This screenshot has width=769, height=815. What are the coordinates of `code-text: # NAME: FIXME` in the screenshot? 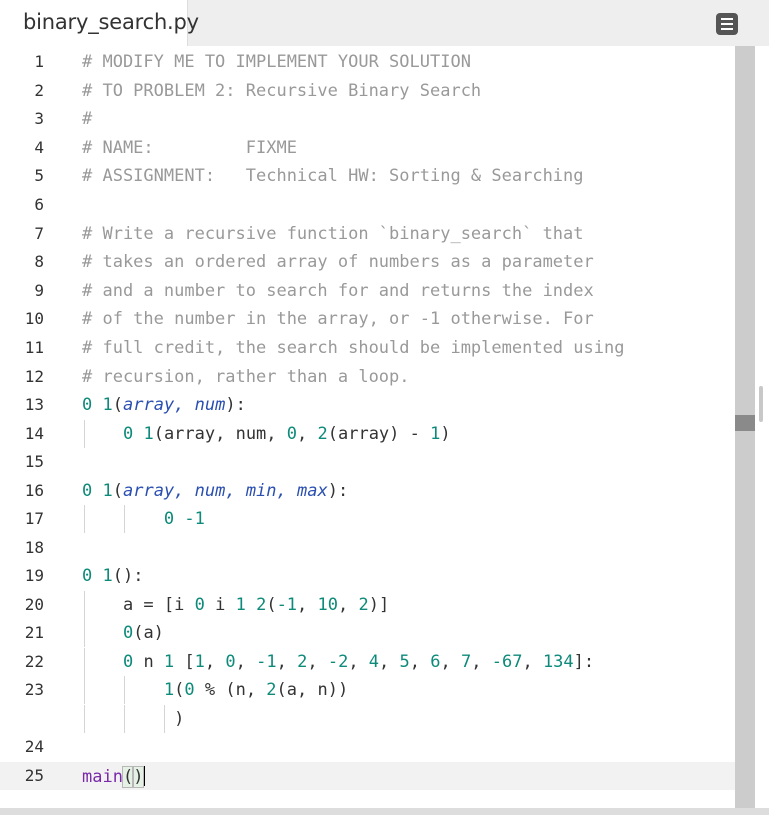 It's located at (189, 148).